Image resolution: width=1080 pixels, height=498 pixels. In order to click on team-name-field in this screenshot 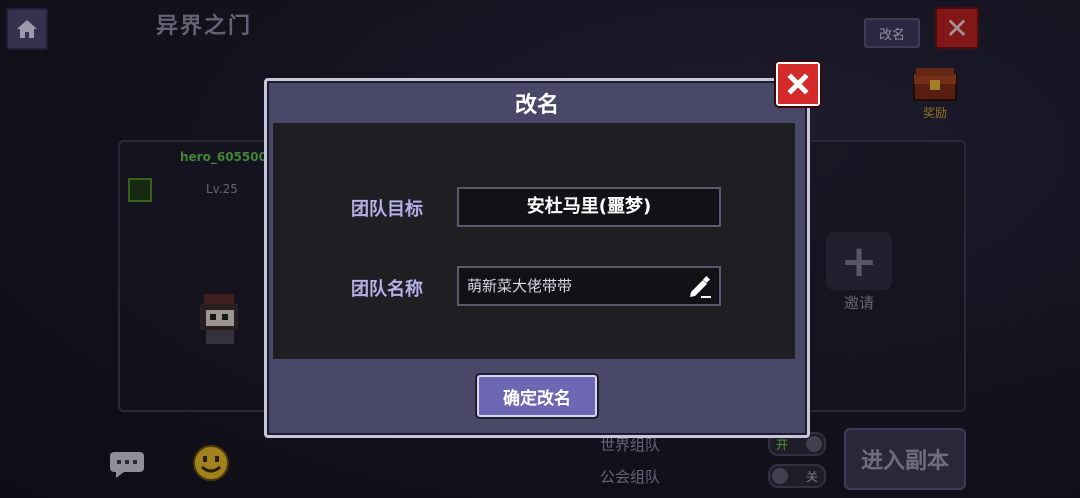, I will do `click(589, 286)`.